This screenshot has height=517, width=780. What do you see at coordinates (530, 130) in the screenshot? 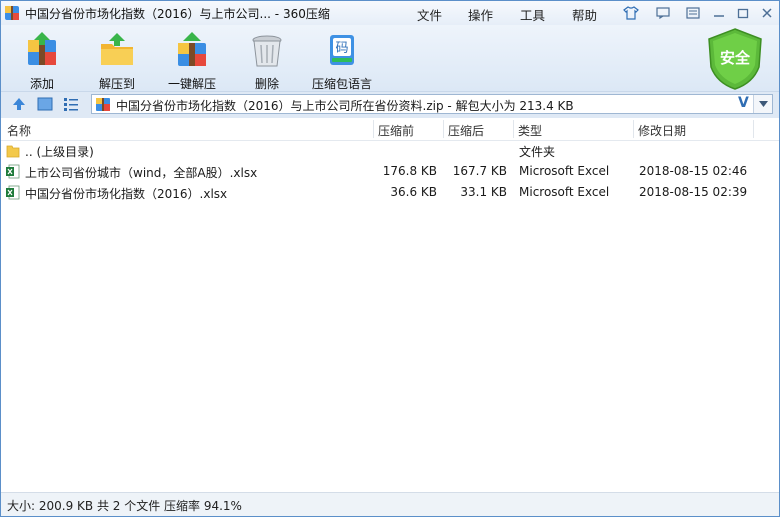
I see `column-type: 类型` at bounding box center [530, 130].